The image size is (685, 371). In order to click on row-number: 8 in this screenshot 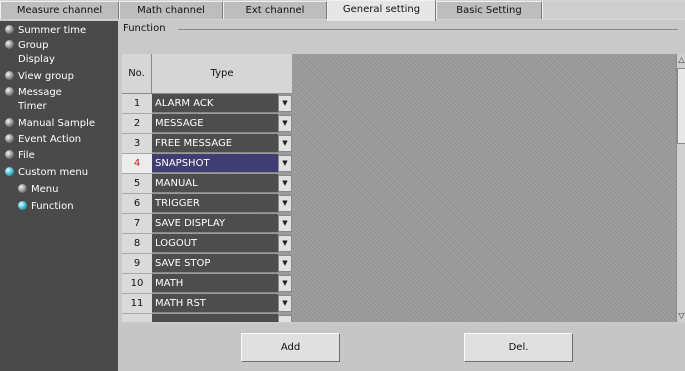, I will do `click(137, 244)`.